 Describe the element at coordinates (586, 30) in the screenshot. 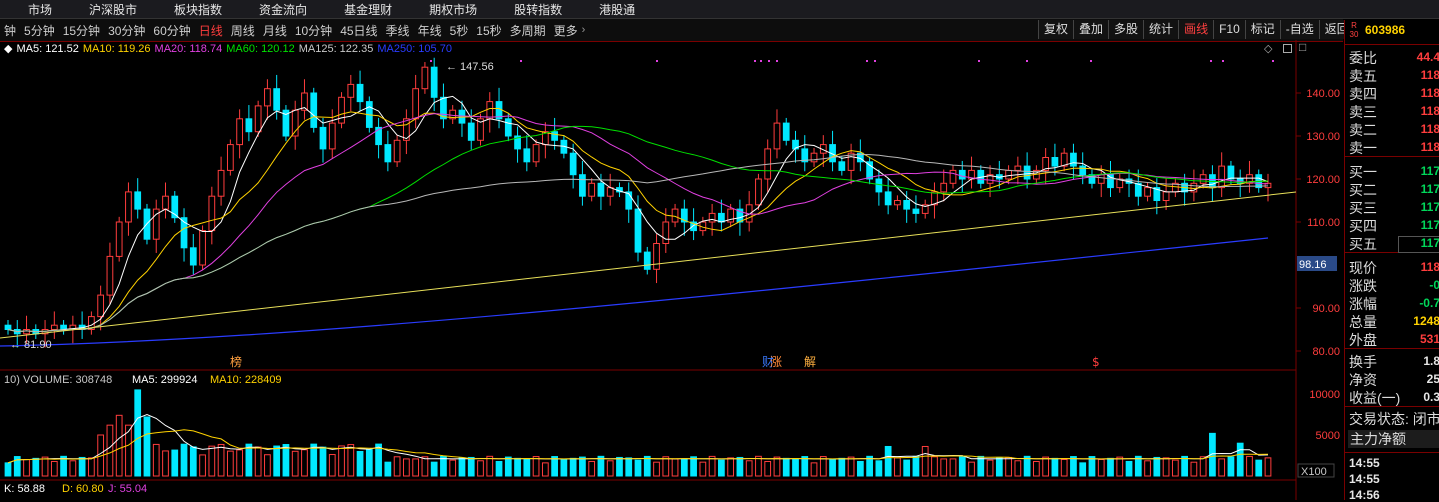

I see `chevron-right-icon: ›` at that location.